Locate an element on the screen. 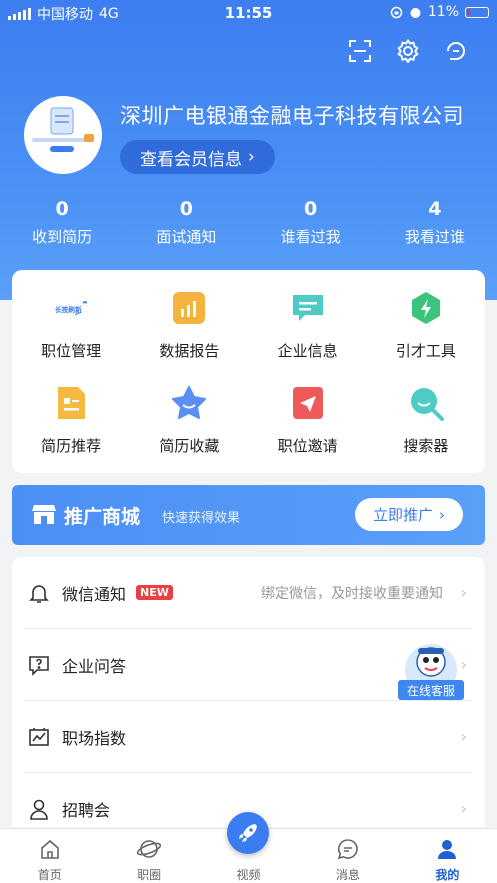 Image resolution: width=497 pixels, height=883 pixels. rocket-icon is located at coordinates (248, 833).